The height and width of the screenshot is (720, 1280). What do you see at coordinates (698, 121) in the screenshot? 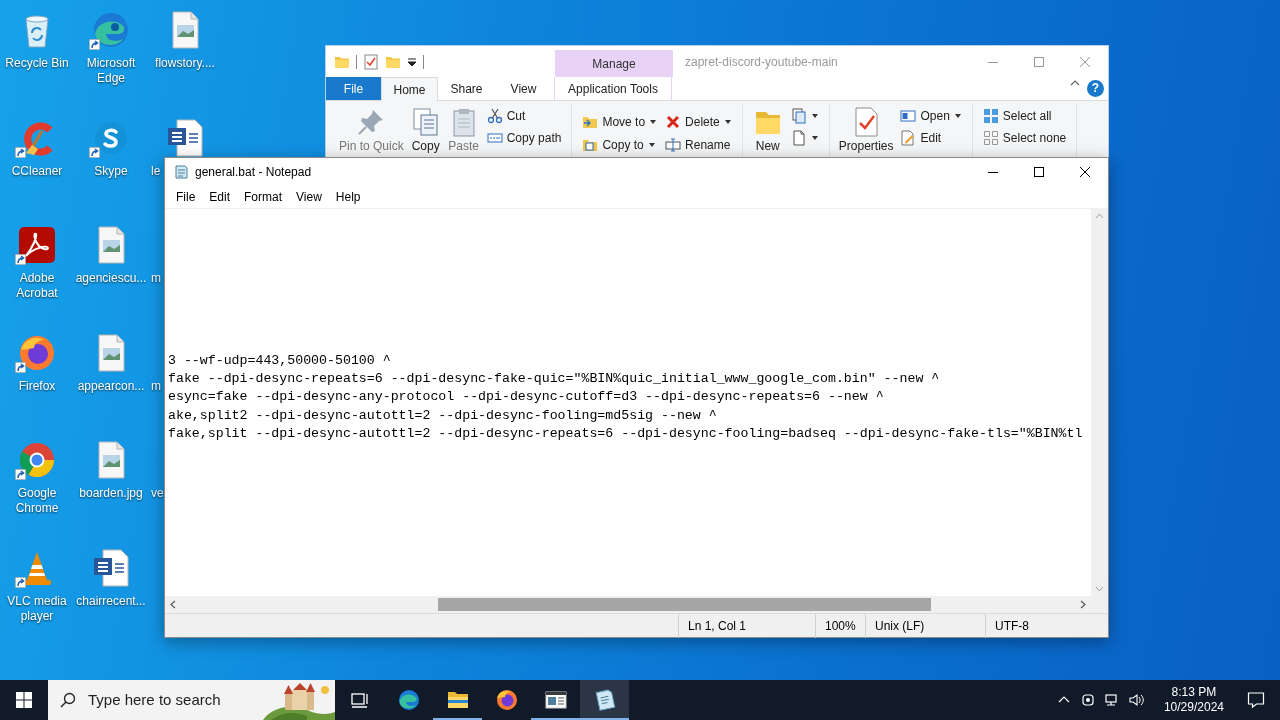
I see `ribbon-button: Delete` at bounding box center [698, 121].